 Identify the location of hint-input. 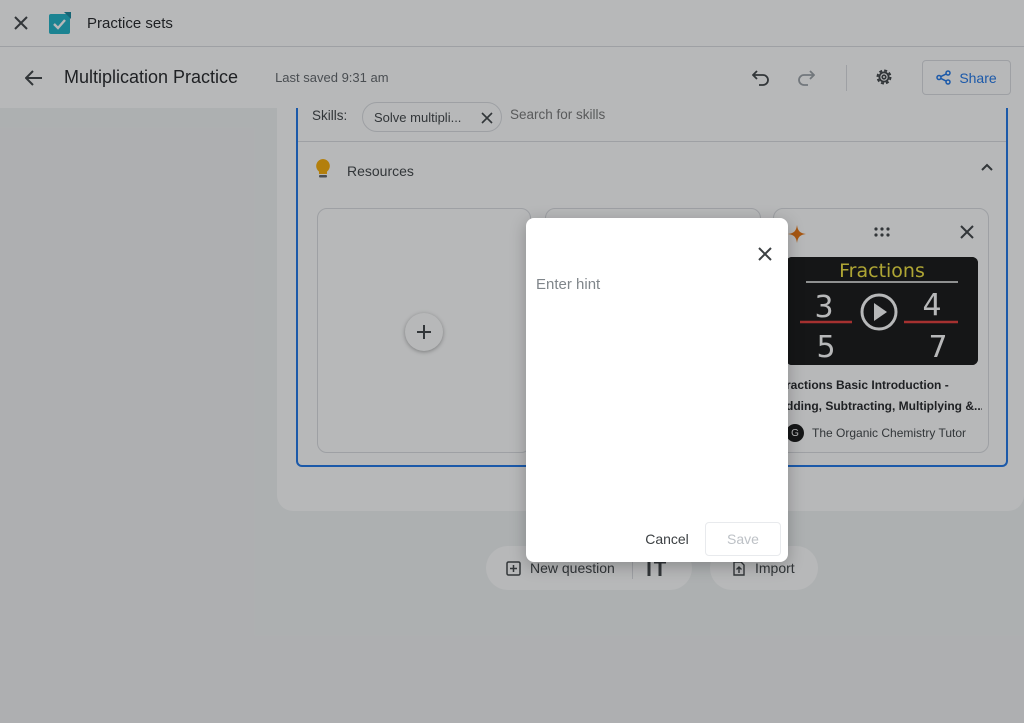
(656, 376).